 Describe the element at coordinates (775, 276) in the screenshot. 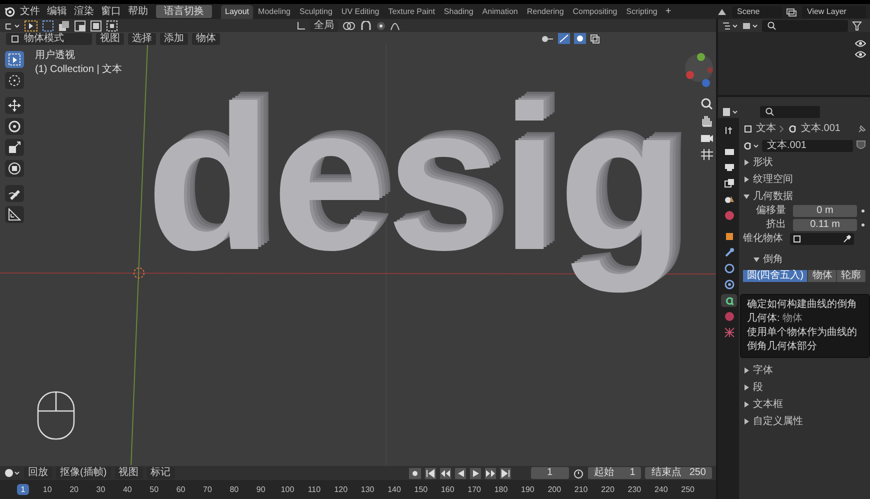

I see `segment-button: 圆(四舍五入)` at that location.